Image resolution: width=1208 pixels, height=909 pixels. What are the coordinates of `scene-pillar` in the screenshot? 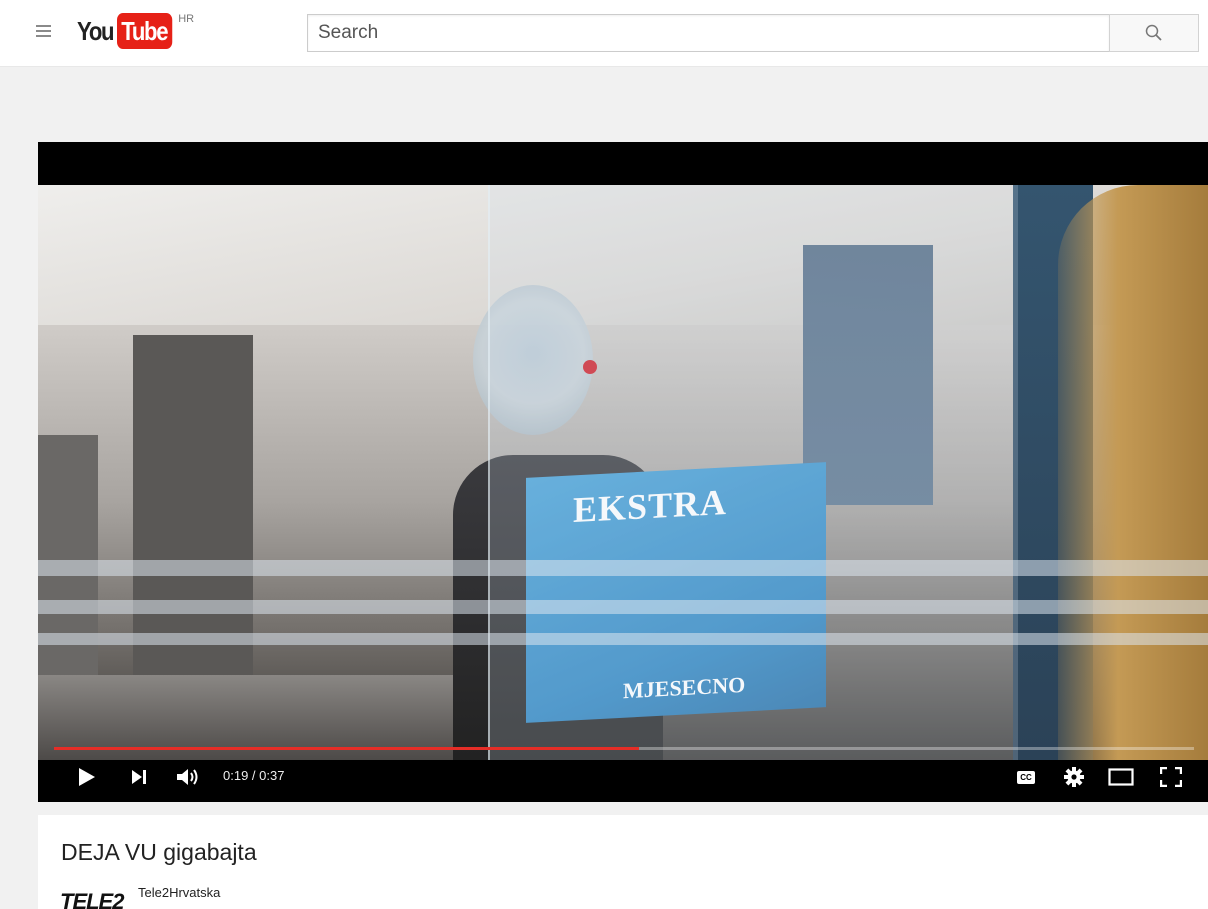 It's located at (193, 505).